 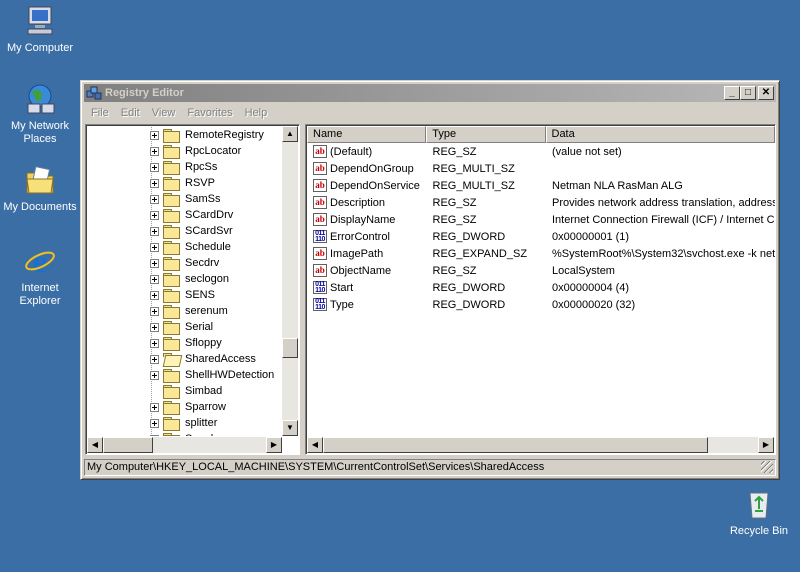 What do you see at coordinates (486, 134) in the screenshot?
I see `column-header-type: Type` at bounding box center [486, 134].